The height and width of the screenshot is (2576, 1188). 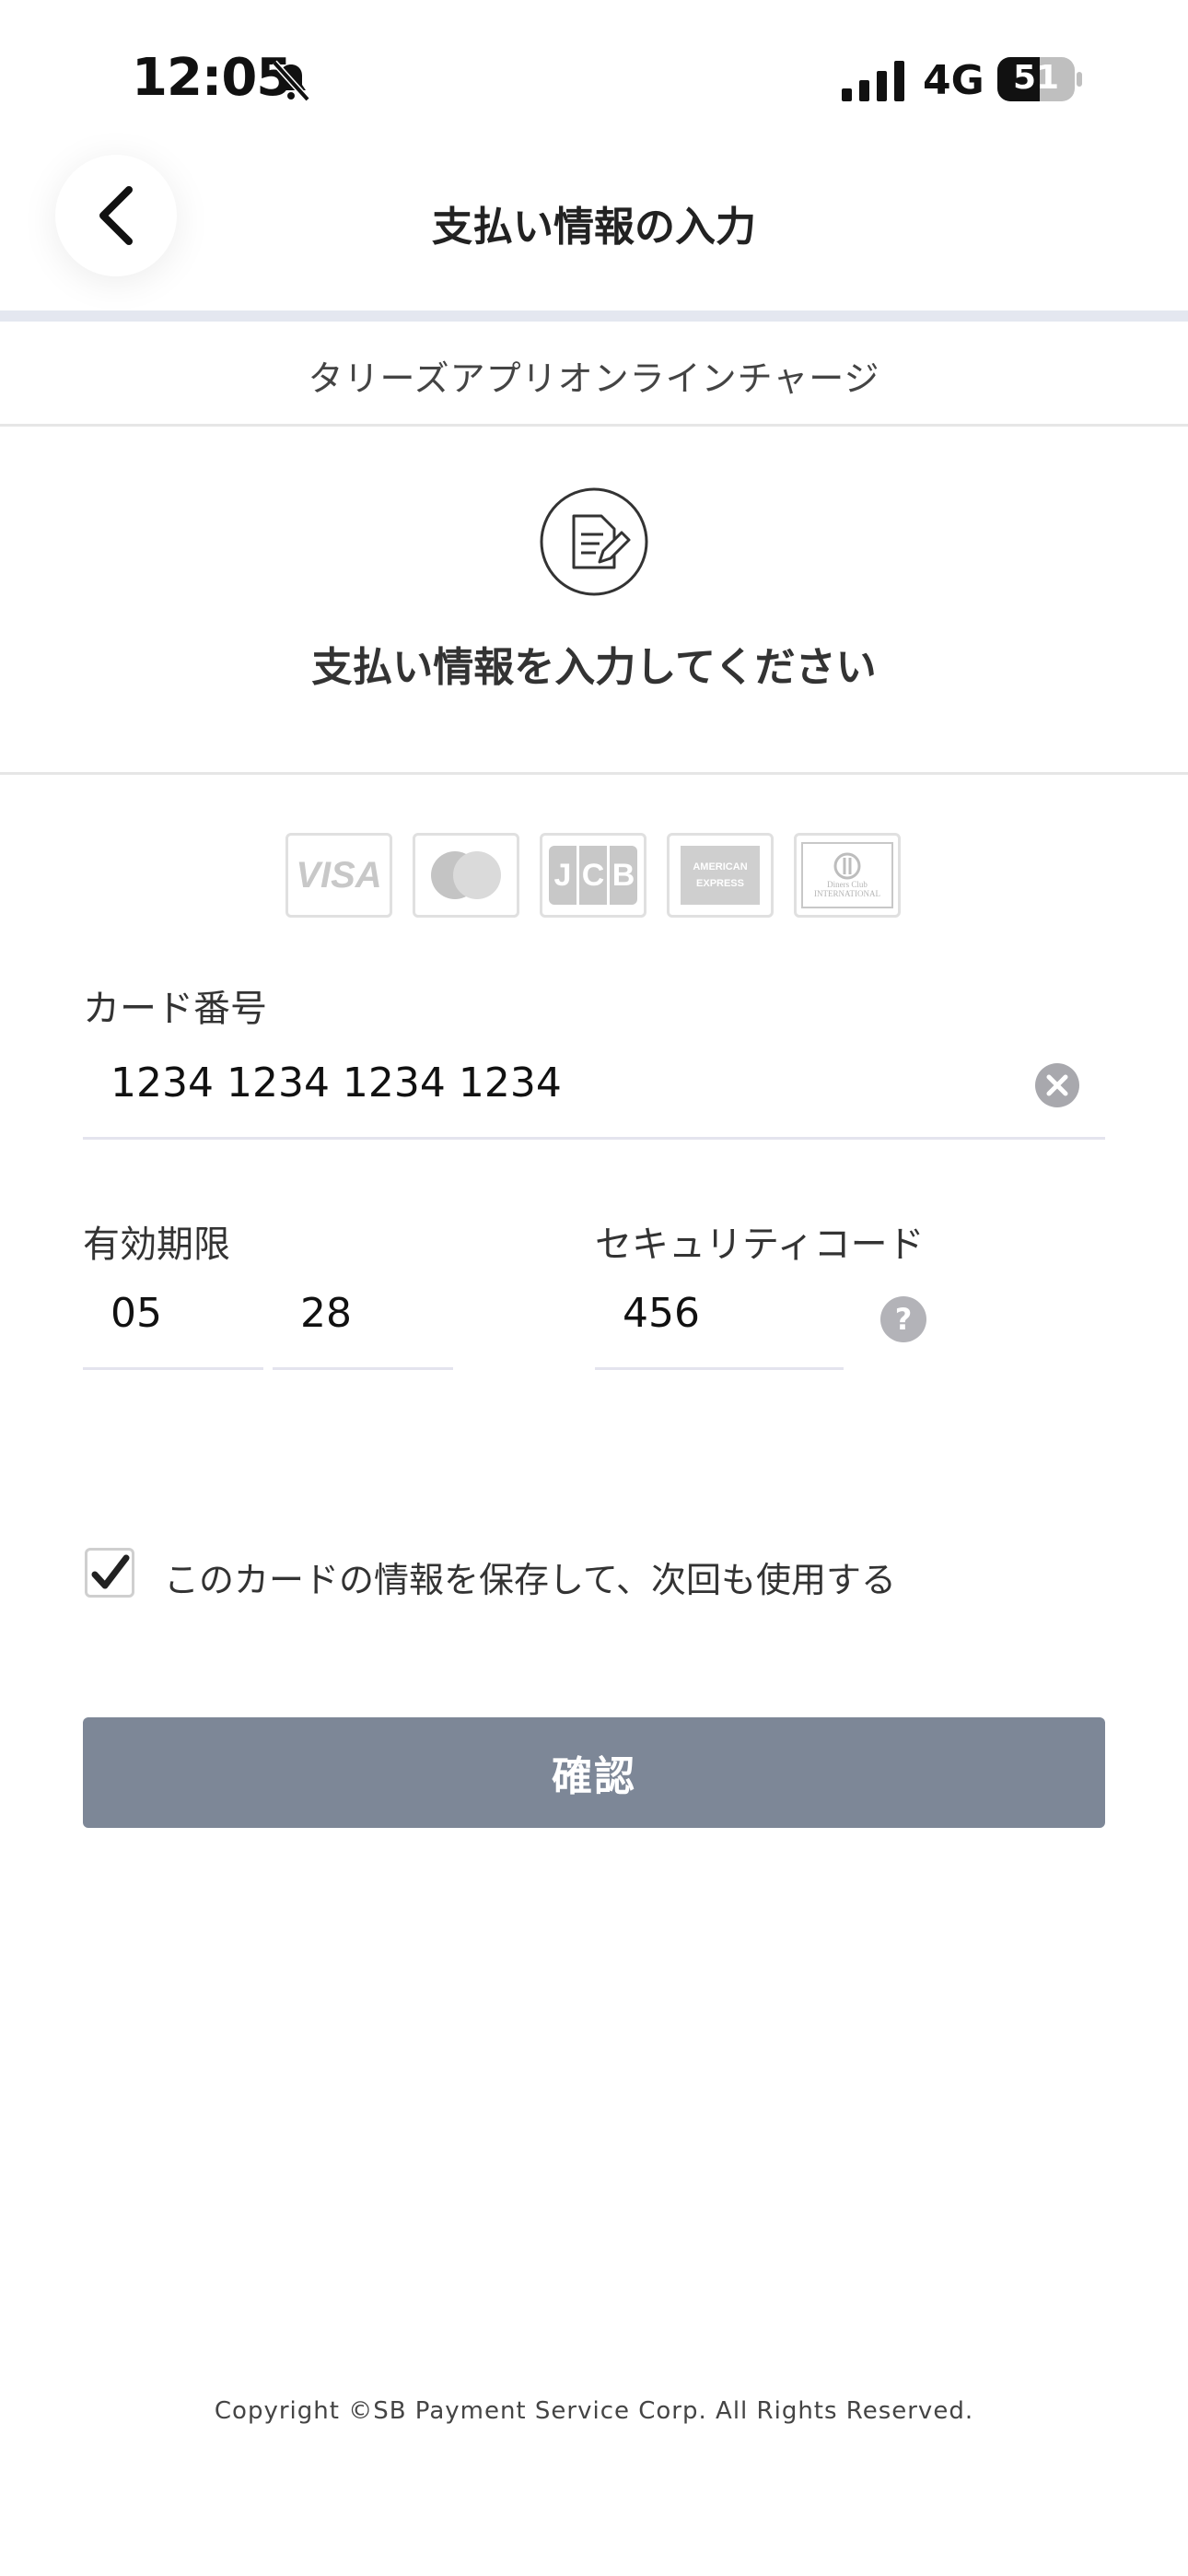 I want to click on jcb-letter-b: B, so click(x=623, y=875).